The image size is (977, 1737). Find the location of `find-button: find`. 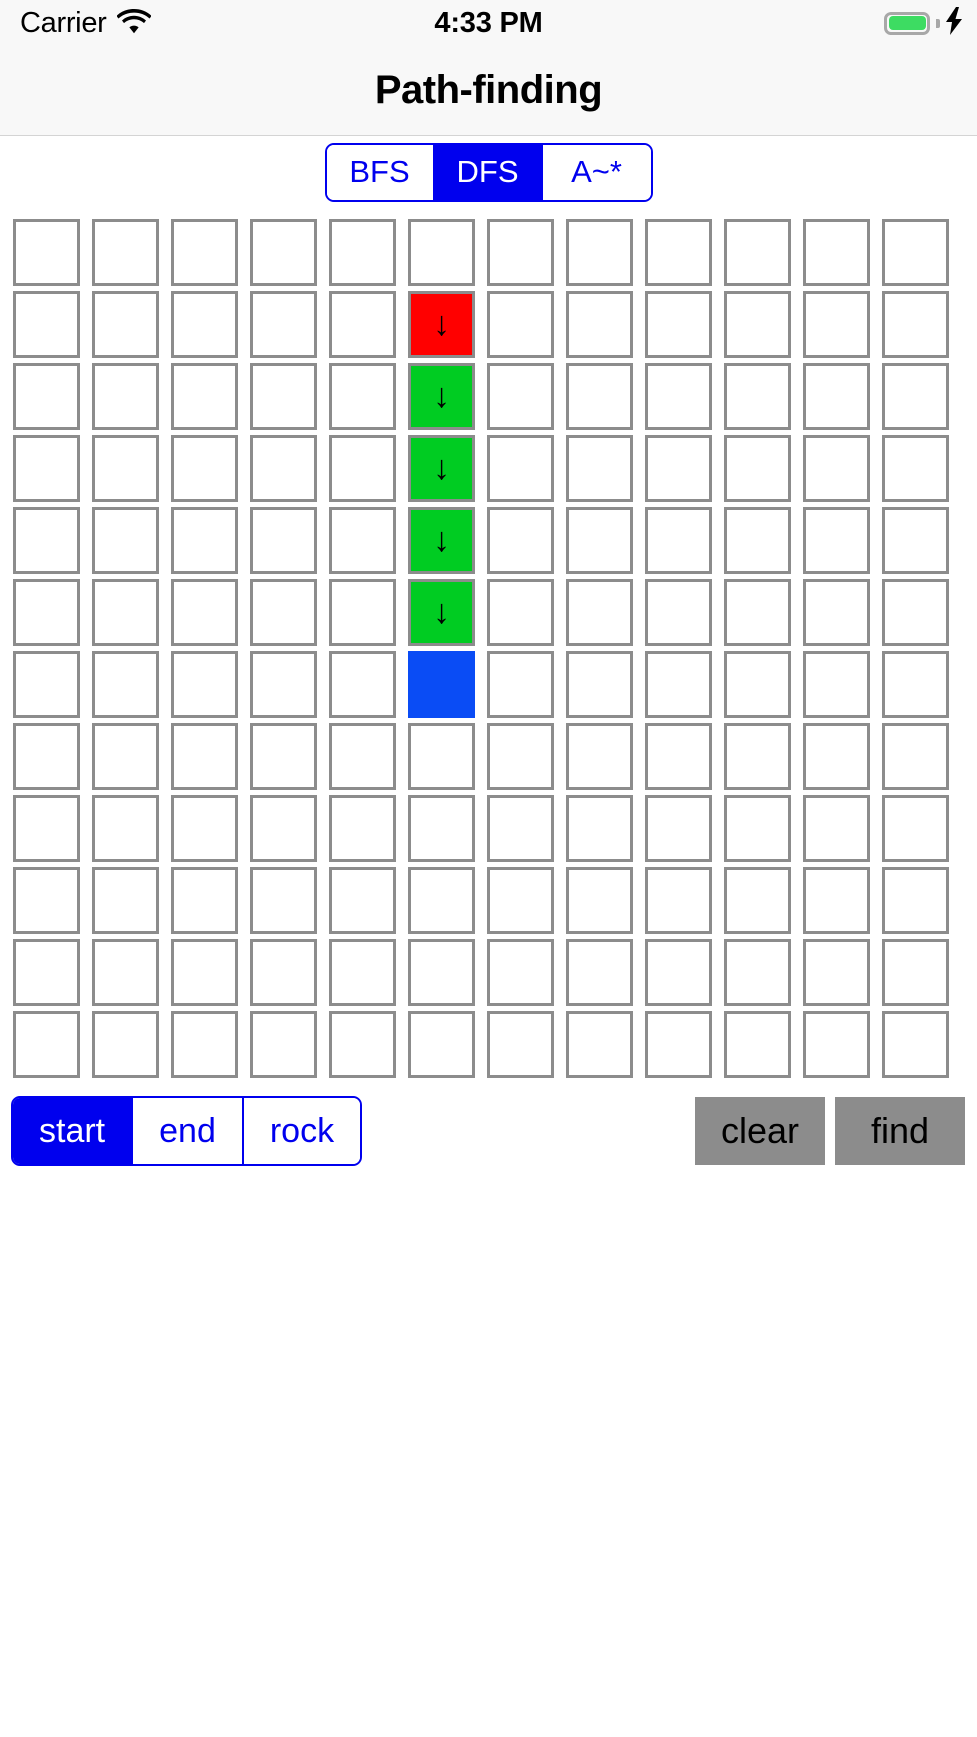

find-button: find is located at coordinates (900, 1131).